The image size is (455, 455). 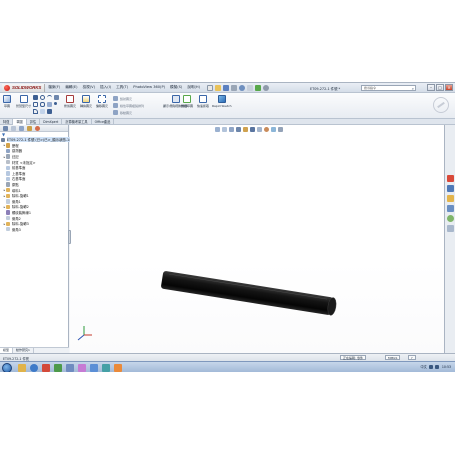 What do you see at coordinates (27, 87) in the screenshot?
I see `logo-text: SOLIDWORKS` at bounding box center [27, 87].